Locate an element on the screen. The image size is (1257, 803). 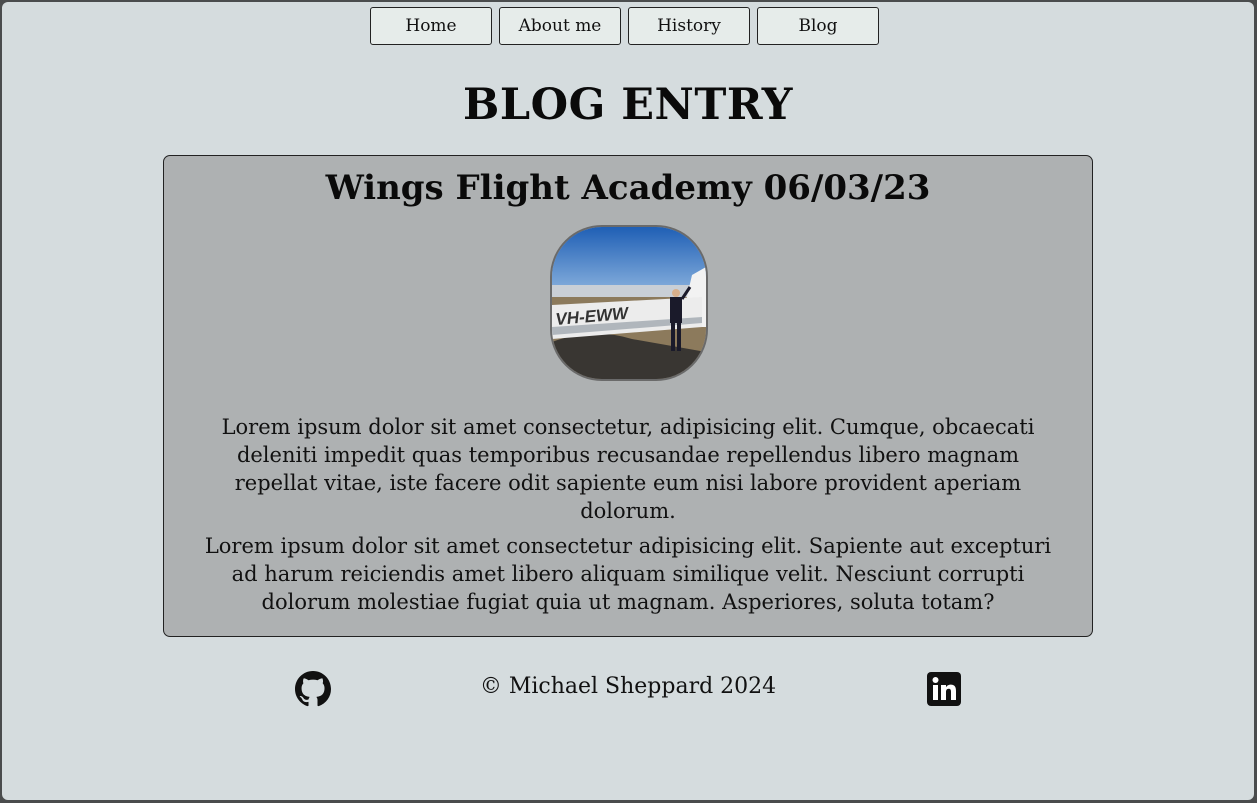
nav-about-button: About me is located at coordinates (560, 26).